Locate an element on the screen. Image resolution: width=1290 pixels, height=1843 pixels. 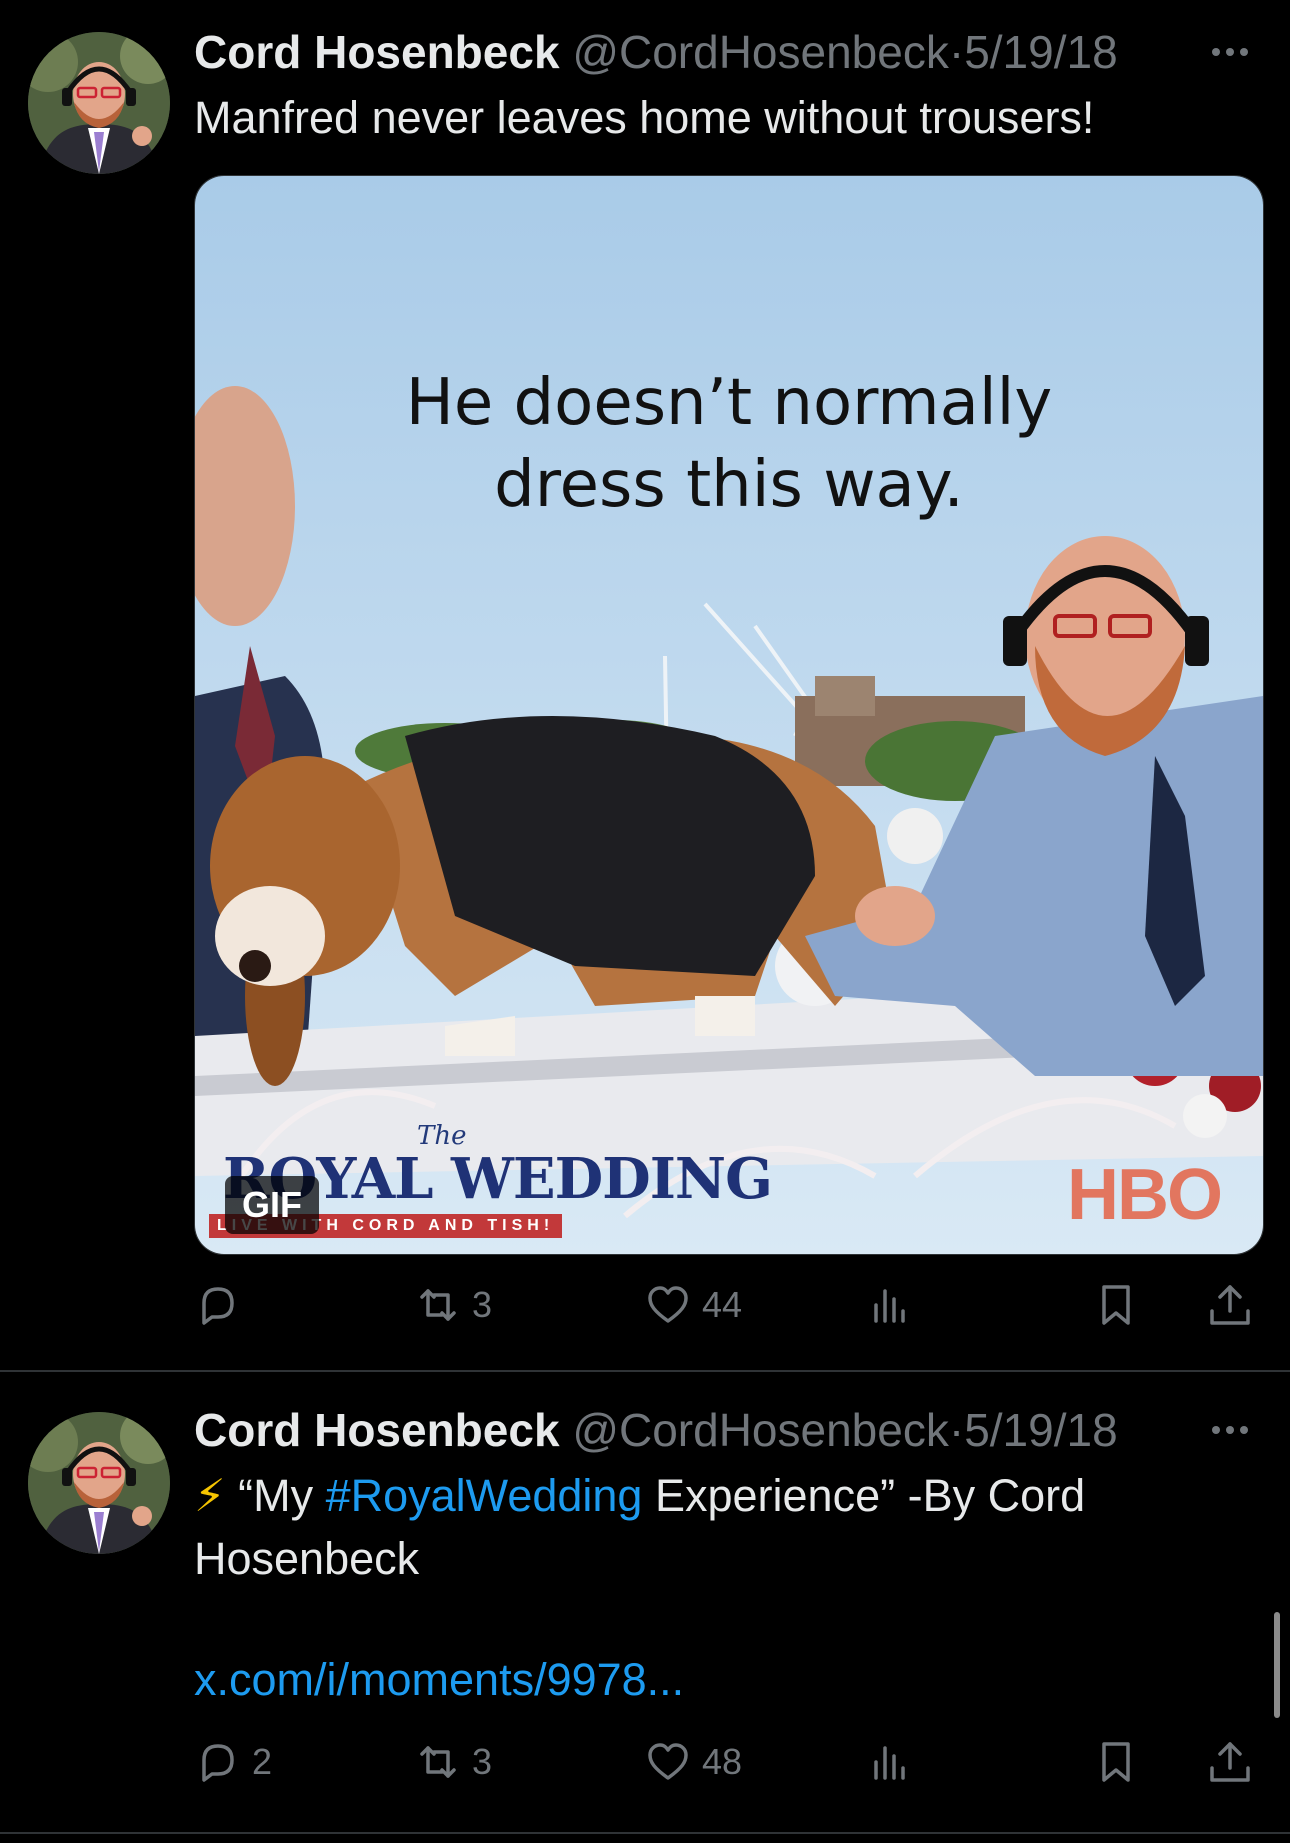
tweet-actions: 3 44 is located at coordinates (728, 1305).